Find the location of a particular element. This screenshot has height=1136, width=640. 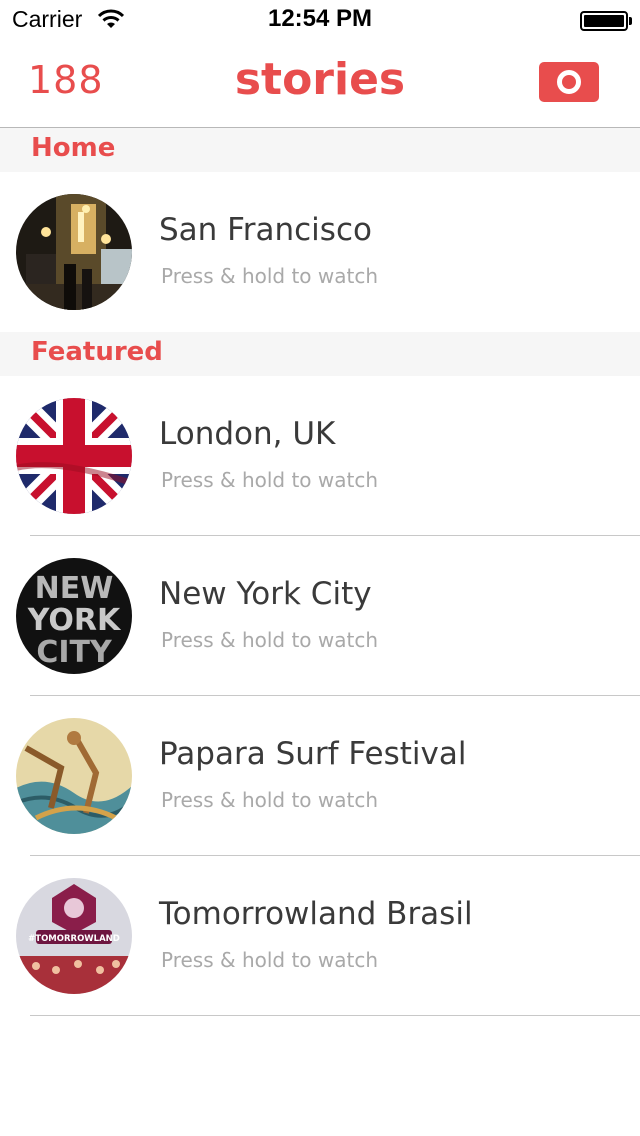

story-thumbnail-new-york: NEW YORK CITY is located at coordinates (74, 616).